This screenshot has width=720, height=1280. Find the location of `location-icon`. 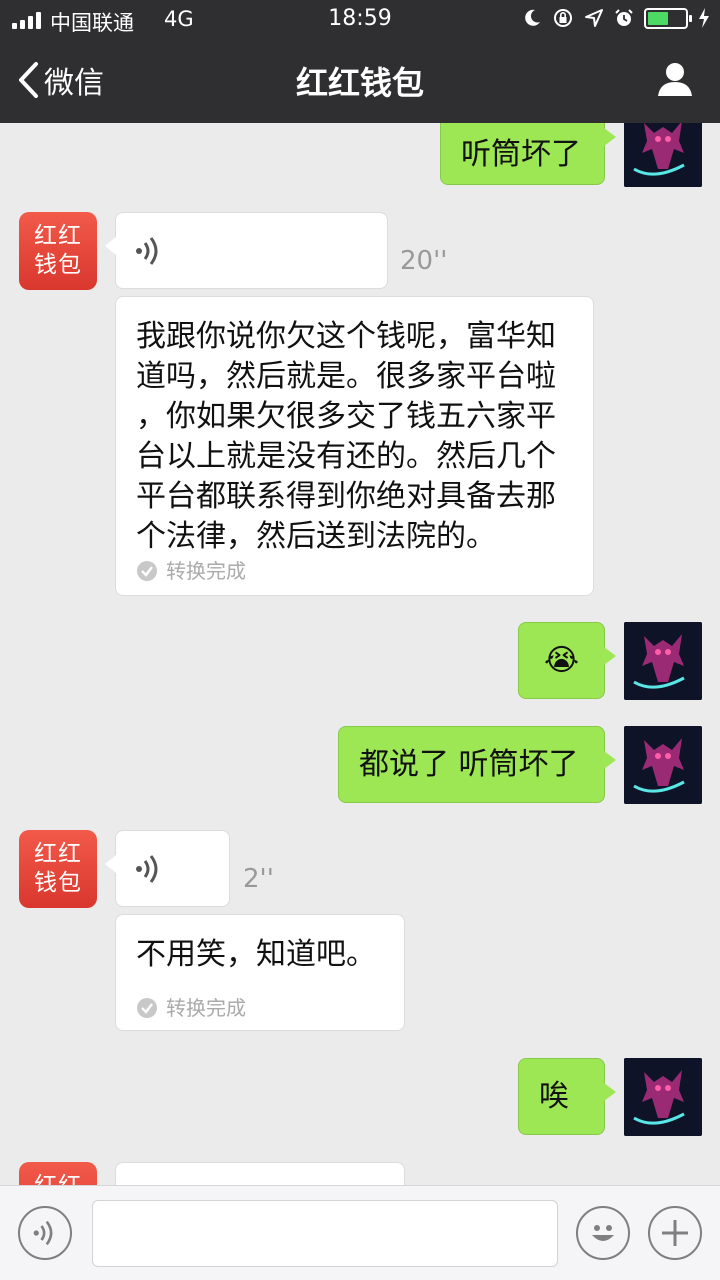

location-icon is located at coordinates (594, 18).